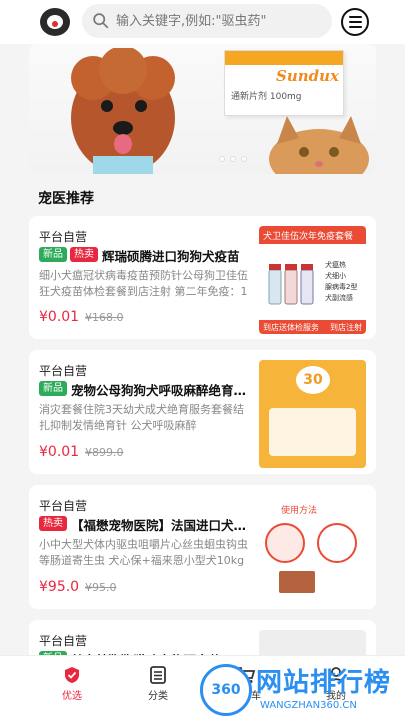  What do you see at coordinates (171, 256) in the screenshot?
I see `product-title: 辉瑞硕腾进口狗狗犬疫苗` at bounding box center [171, 256].